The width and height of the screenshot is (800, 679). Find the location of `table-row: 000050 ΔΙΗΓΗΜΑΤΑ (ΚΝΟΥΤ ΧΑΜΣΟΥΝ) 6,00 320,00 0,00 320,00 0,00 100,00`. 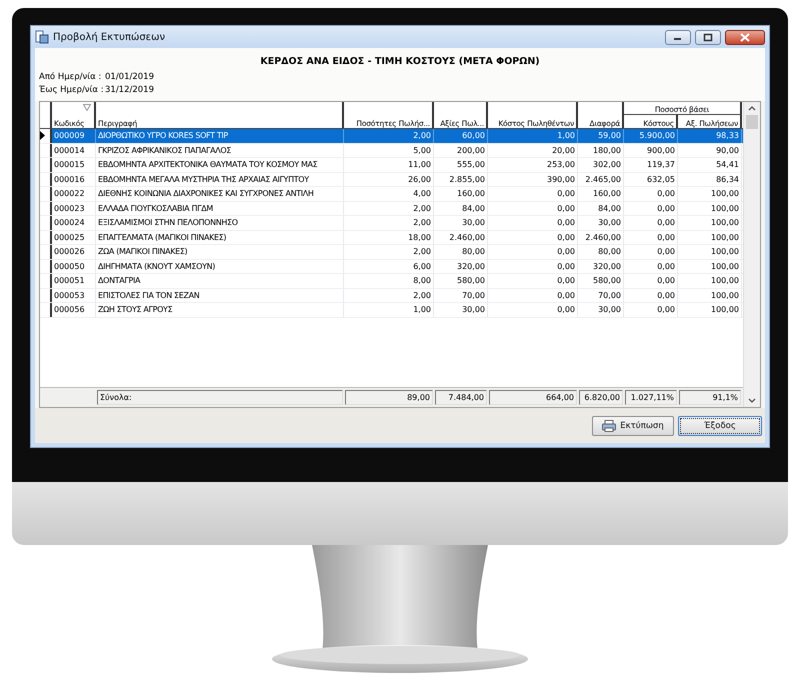

table-row: 000050 ΔΙΗΓΗΜΑΤΑ (ΚΝΟΥΤ ΧΑΜΣΟΥΝ) 6,00 320,00 0,00 320,00 0,00 100,00 is located at coordinates (391, 267).